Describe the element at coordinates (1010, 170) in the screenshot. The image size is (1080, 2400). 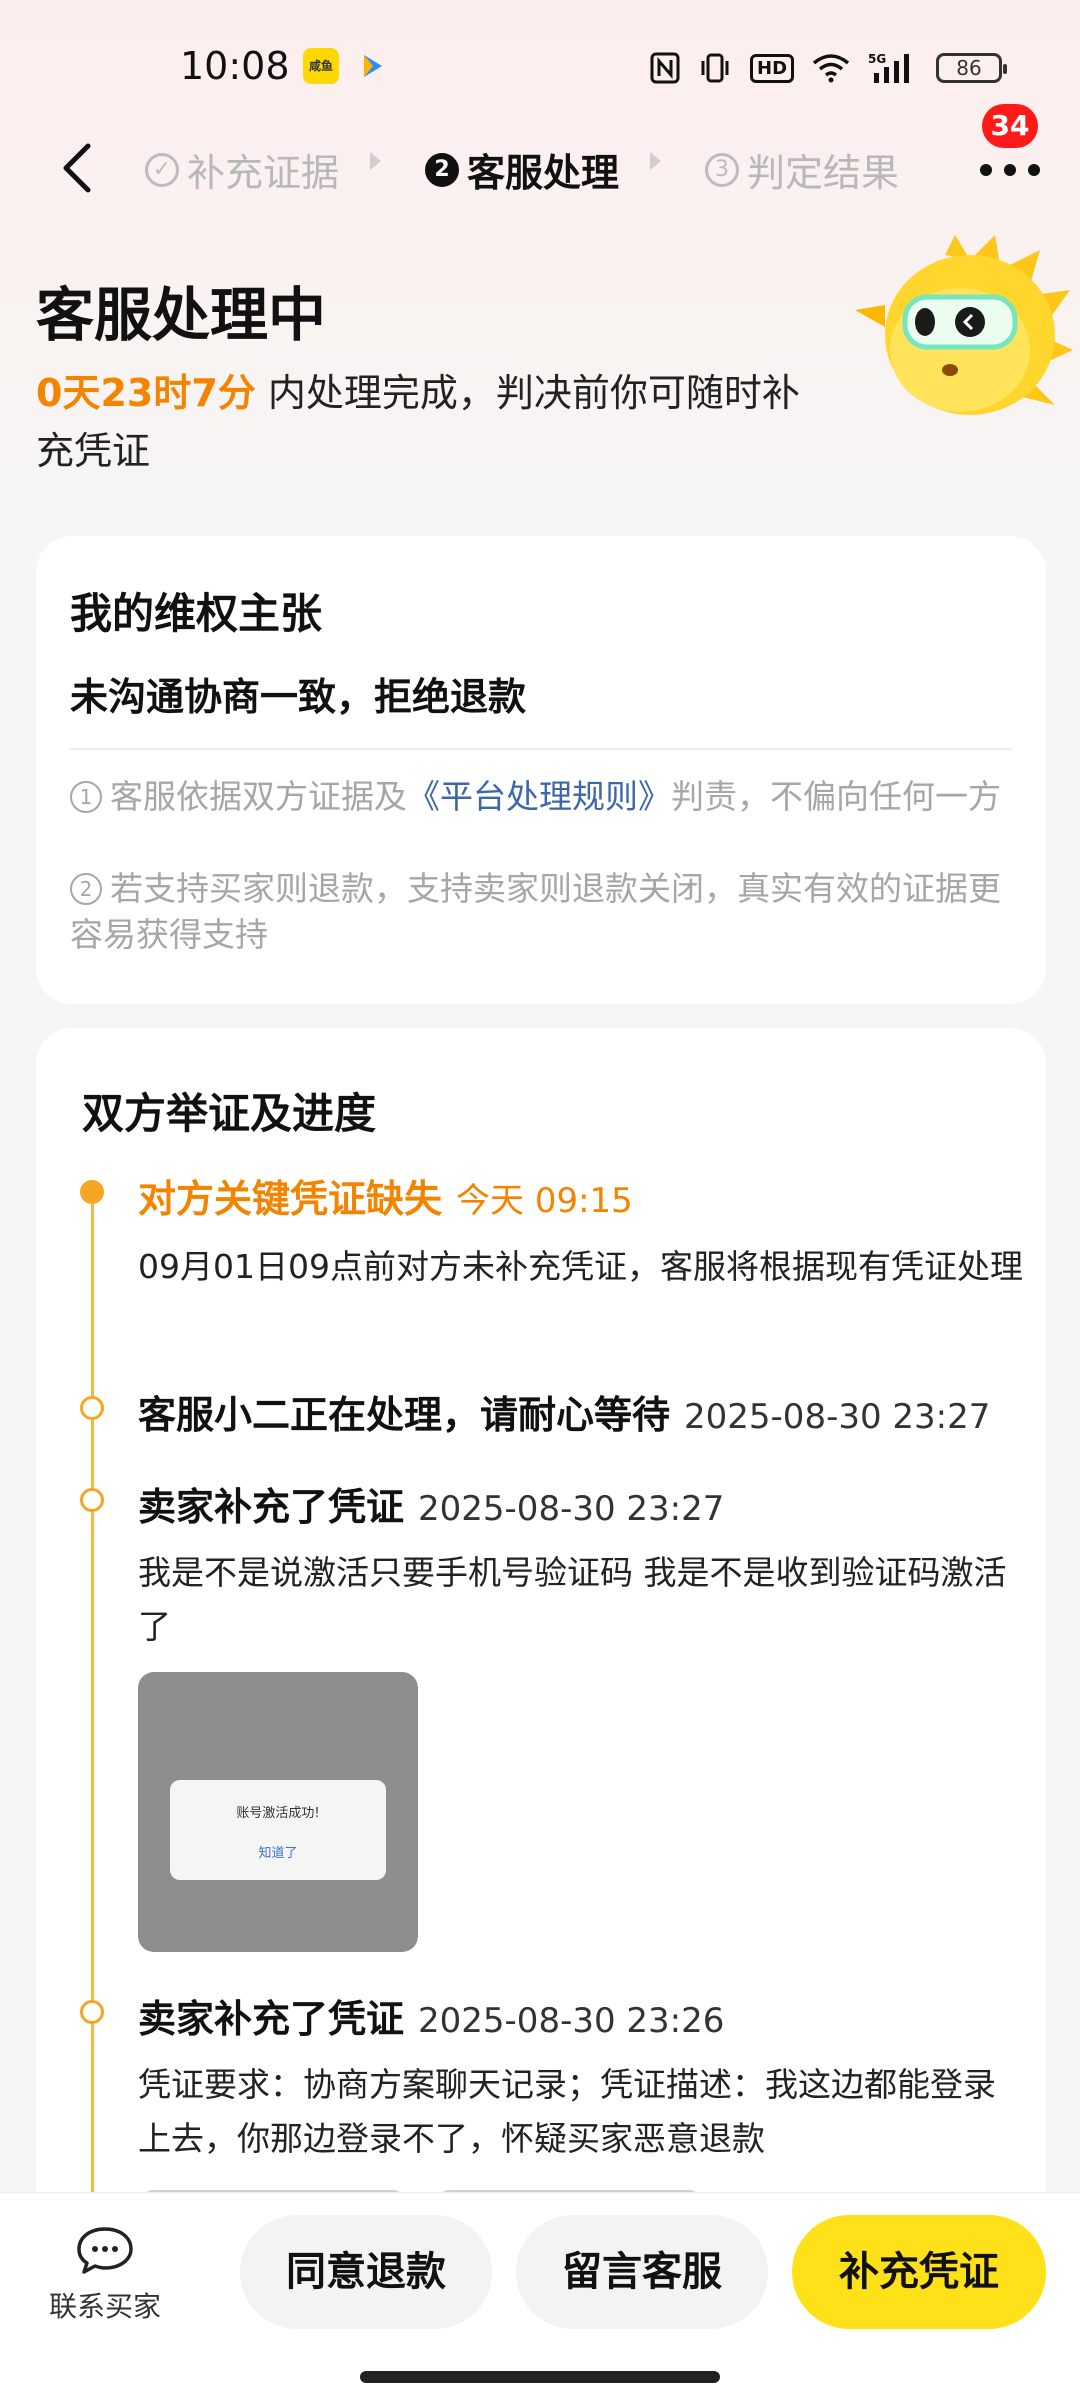
I see `more-menu-icon` at that location.